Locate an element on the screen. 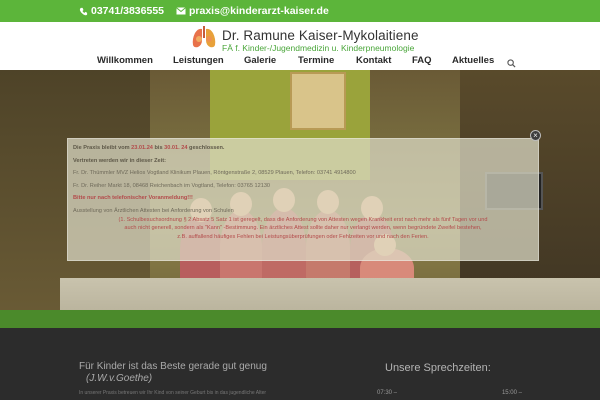 This screenshot has width=600, height=400. nav-item-faq: FAQ is located at coordinates (422, 60).